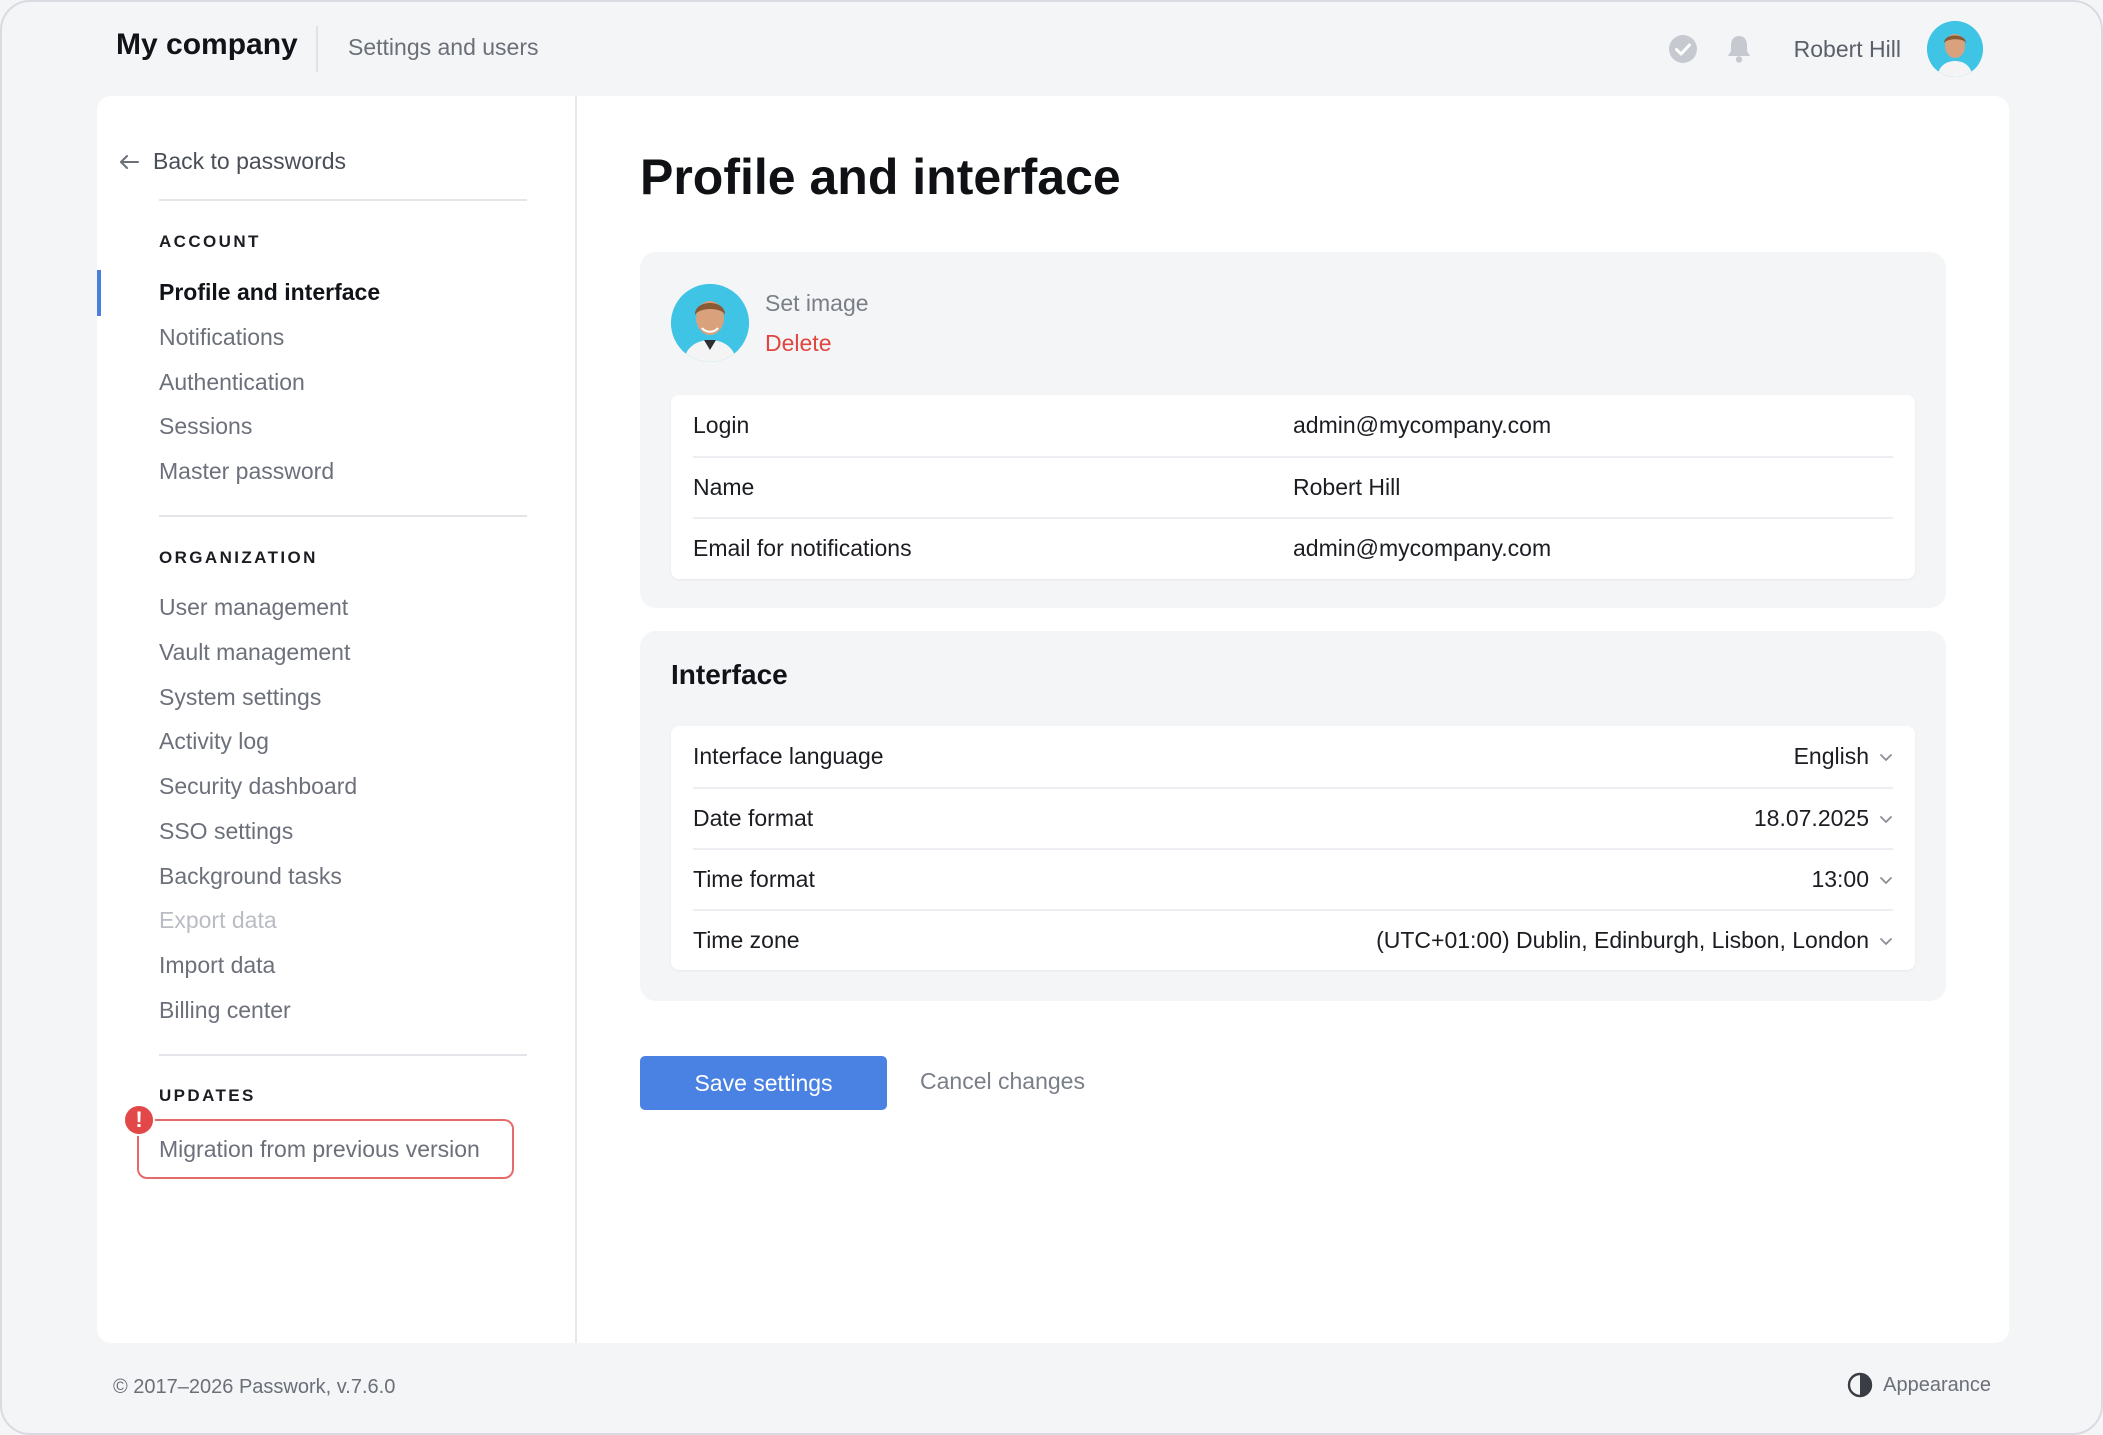 The height and width of the screenshot is (1435, 2103). What do you see at coordinates (253, 607) in the screenshot?
I see `sidebar-item-user-management: User management` at bounding box center [253, 607].